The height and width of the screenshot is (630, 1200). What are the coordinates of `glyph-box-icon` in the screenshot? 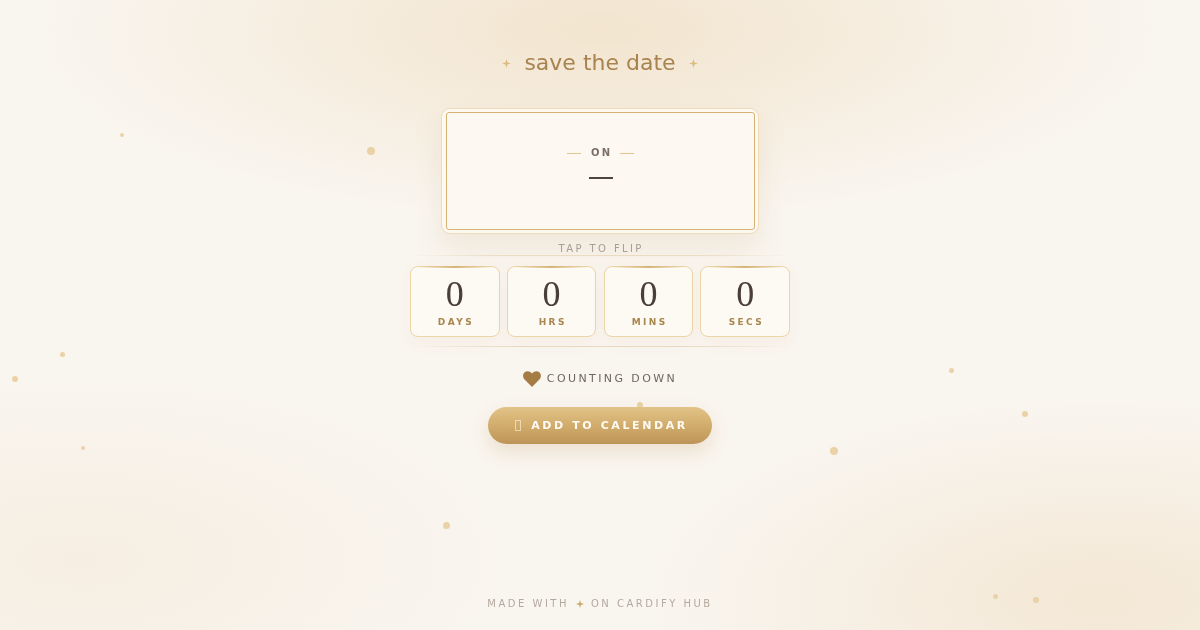 It's located at (518, 425).